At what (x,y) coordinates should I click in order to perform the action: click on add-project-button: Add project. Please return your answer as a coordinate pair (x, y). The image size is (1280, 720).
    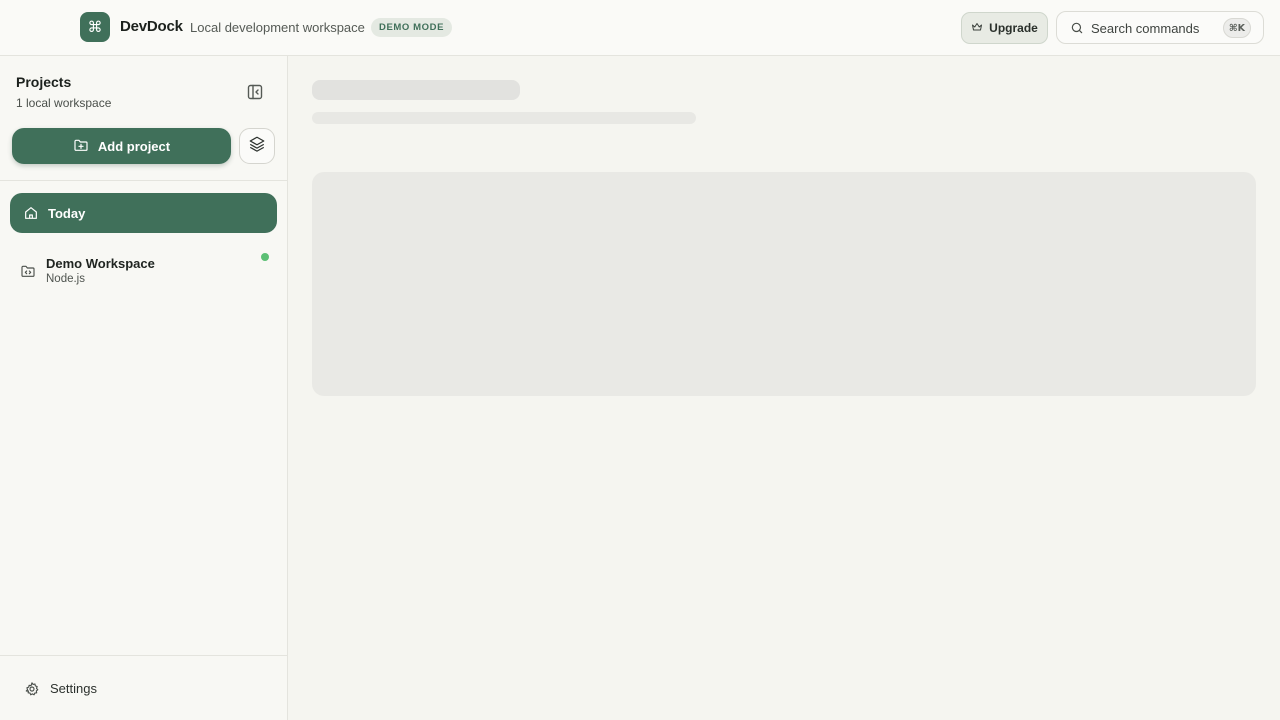
    Looking at the image, I should click on (121, 146).